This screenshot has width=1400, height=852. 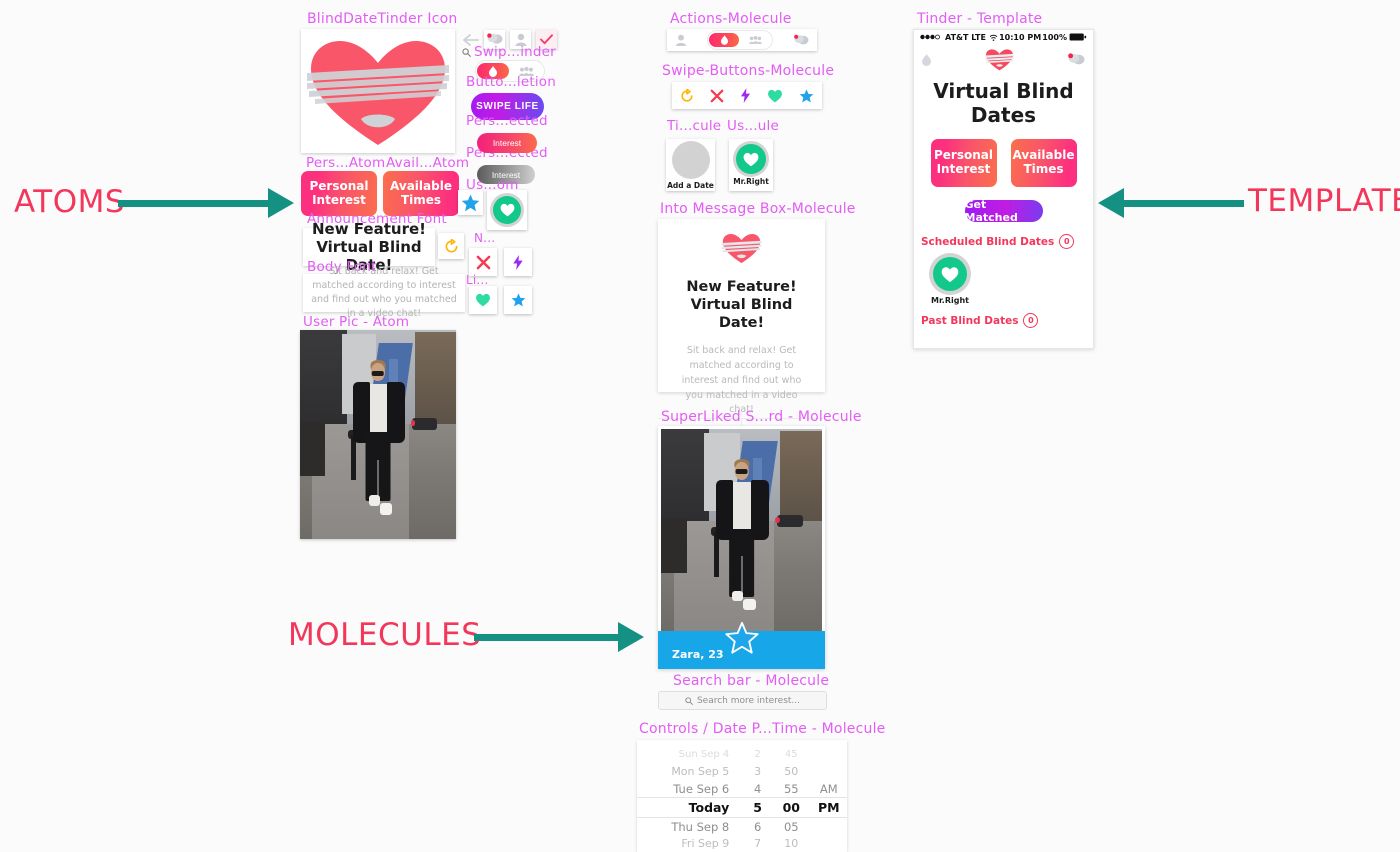 I want to click on rewind-atom-tile, so click(x=451, y=246).